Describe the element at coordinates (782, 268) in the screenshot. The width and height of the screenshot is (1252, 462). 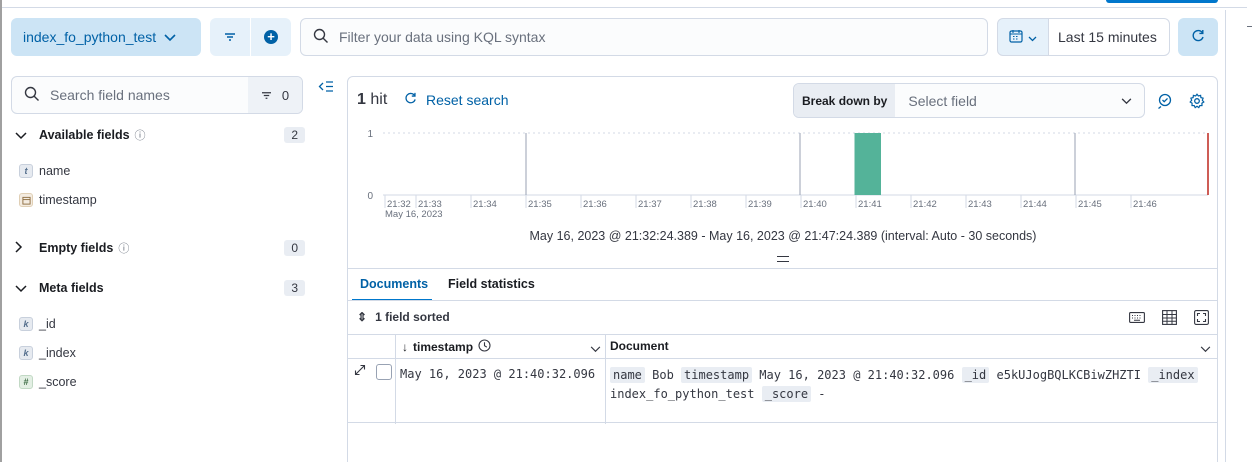
I see `tabs-top-border` at that location.